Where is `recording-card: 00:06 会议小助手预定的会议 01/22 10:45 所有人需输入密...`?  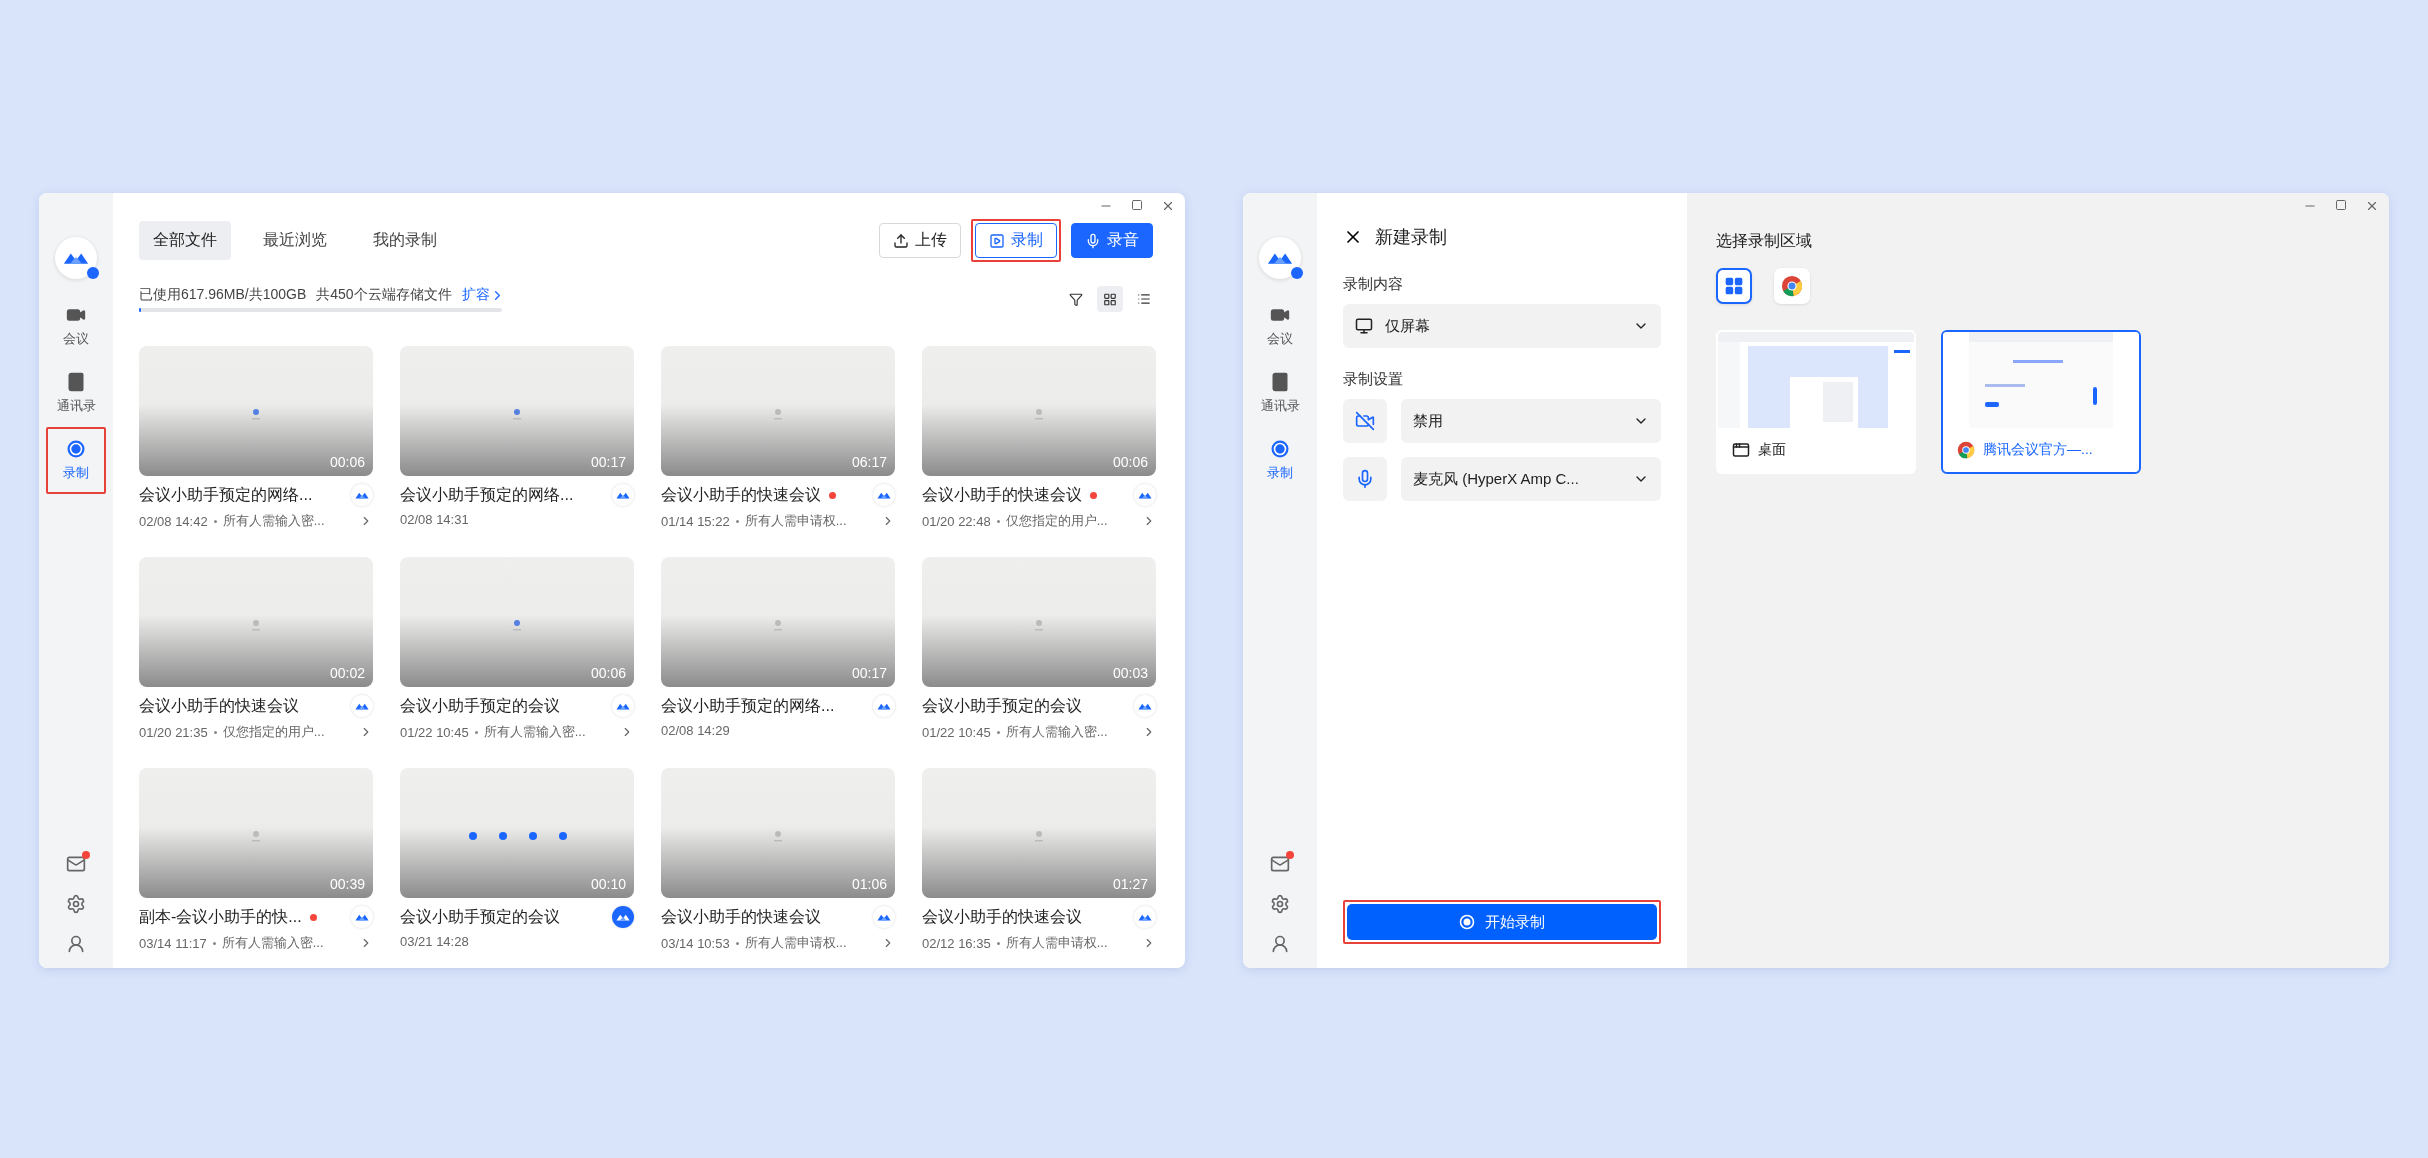
recording-card: 00:06 会议小助手预定的会议 01/22 10:45 所有人需输入密... is located at coordinates (517, 657).